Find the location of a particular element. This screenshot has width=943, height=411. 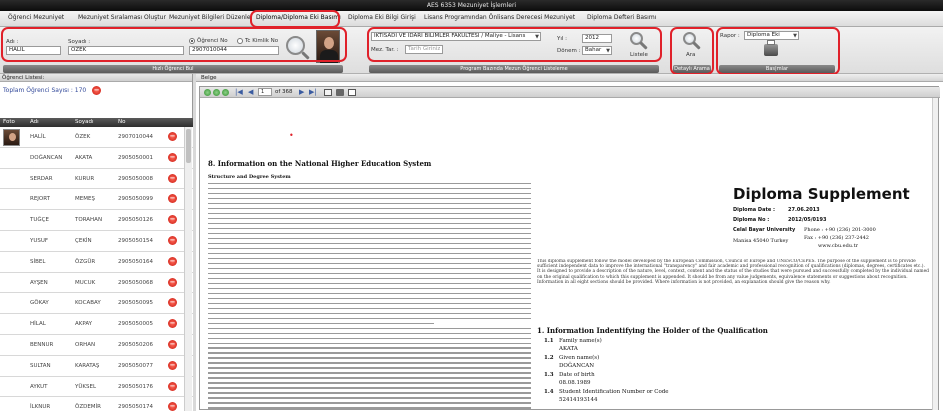

list-search-icon is located at coordinates (636, 38).